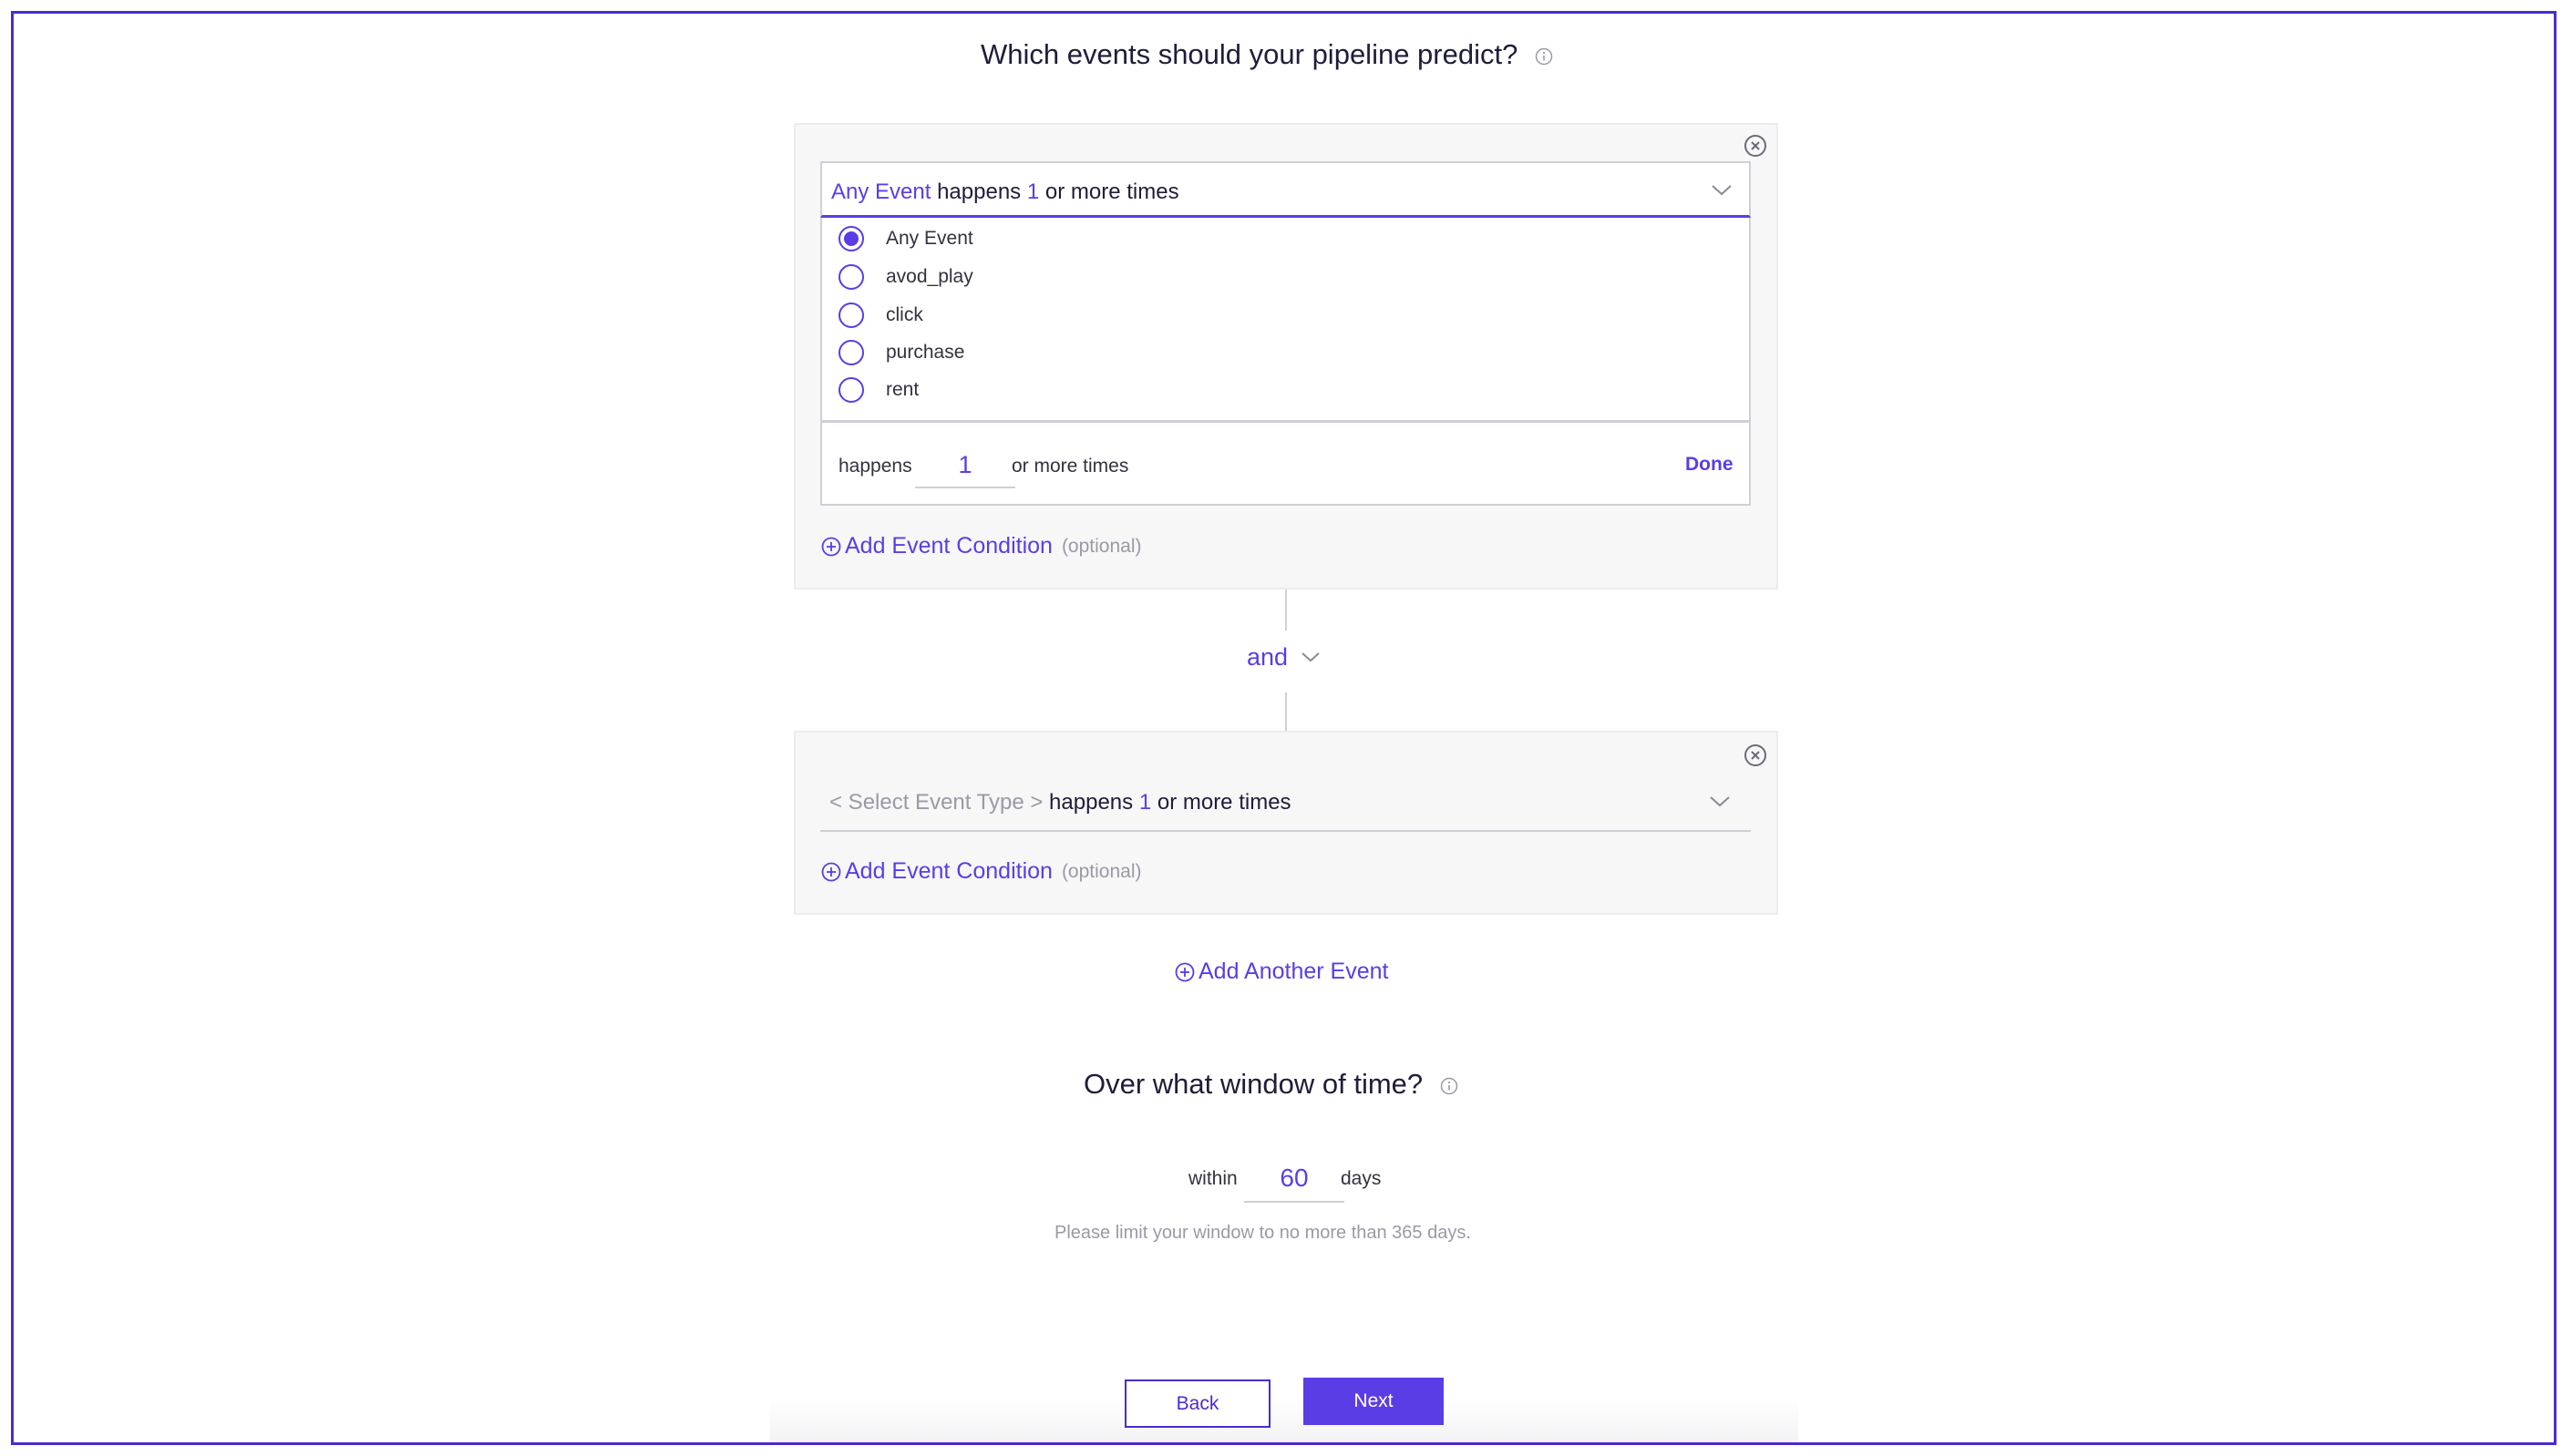  Describe the element at coordinates (1070, 466) in the screenshot. I see `suffix-label: or more times` at that location.